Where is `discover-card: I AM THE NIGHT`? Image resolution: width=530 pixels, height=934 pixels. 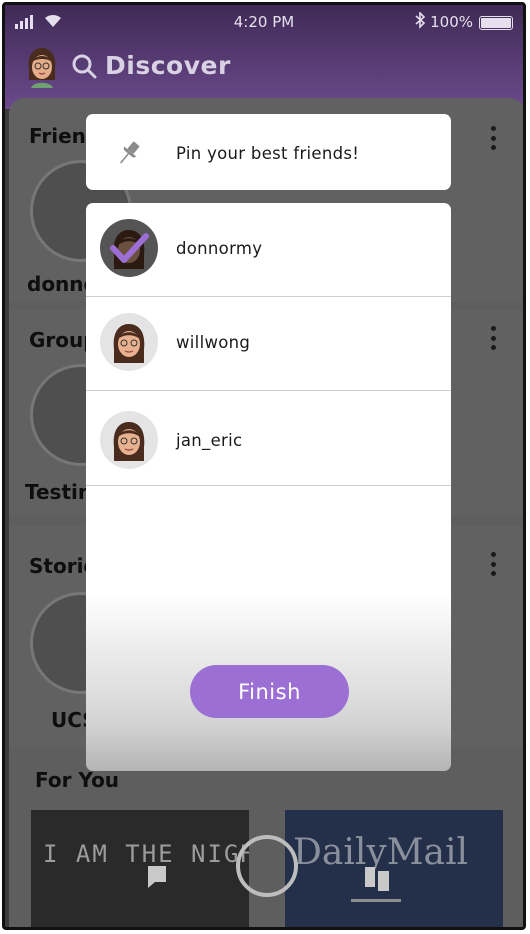 discover-card: I AM THE NIGHT is located at coordinates (140, 868).